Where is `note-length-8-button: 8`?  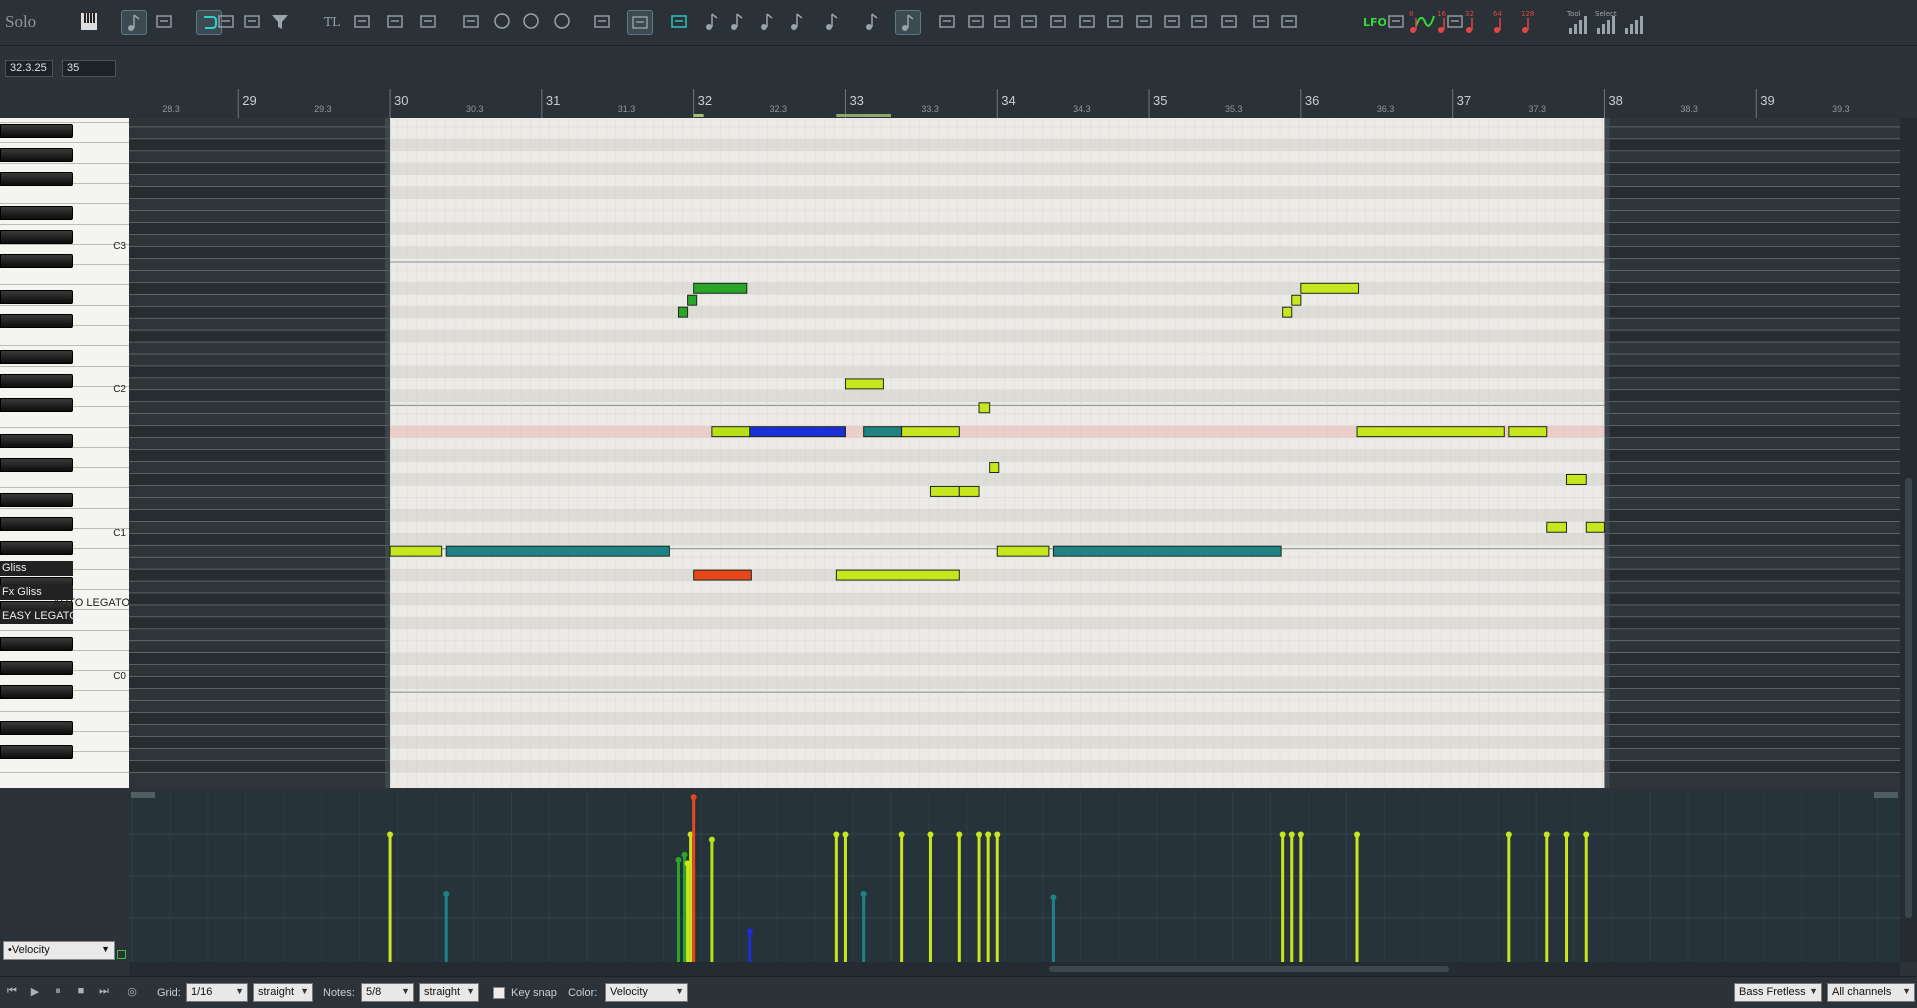 note-length-8-button: 8 is located at coordinates (1416, 20).